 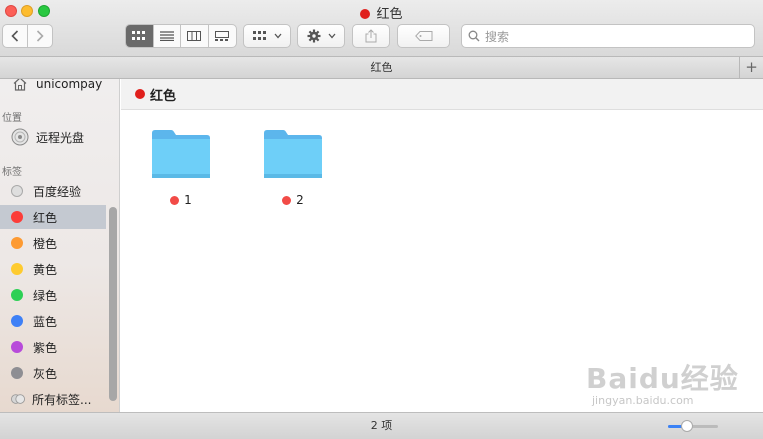 I want to click on window-title: 红色, so click(x=381, y=12).